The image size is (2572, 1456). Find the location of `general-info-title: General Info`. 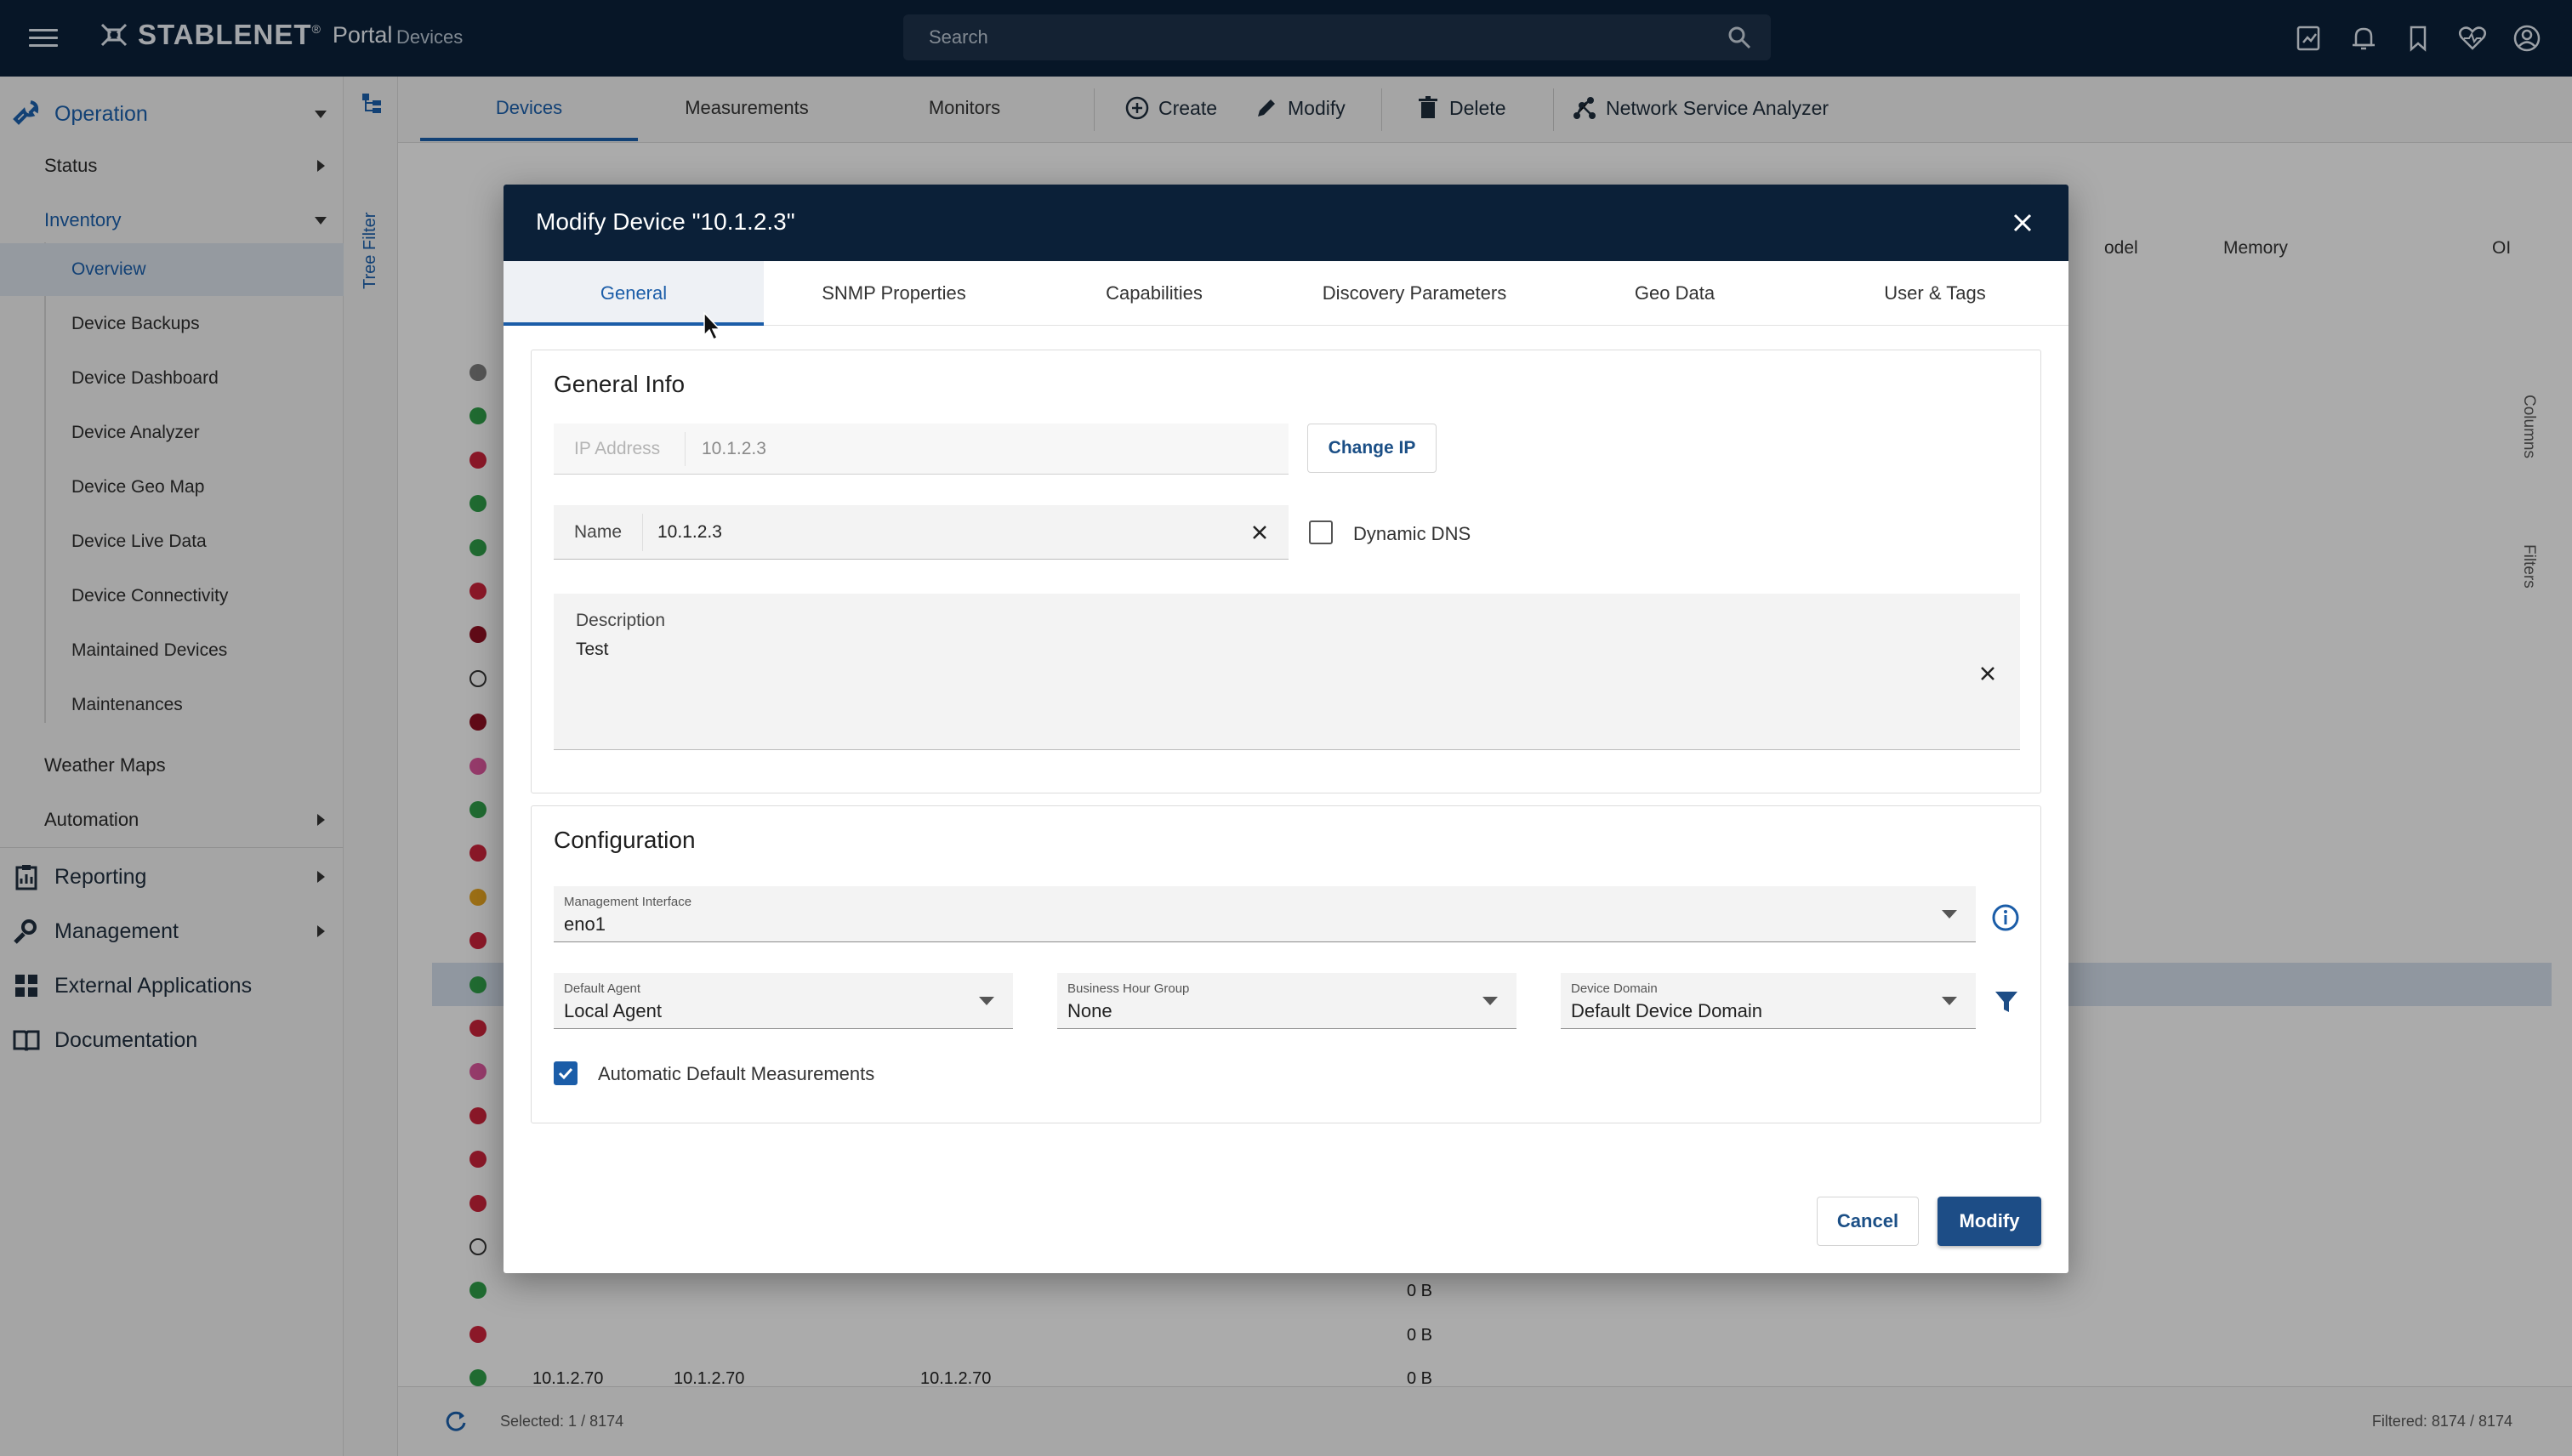

general-info-title: General Info is located at coordinates (620, 384).